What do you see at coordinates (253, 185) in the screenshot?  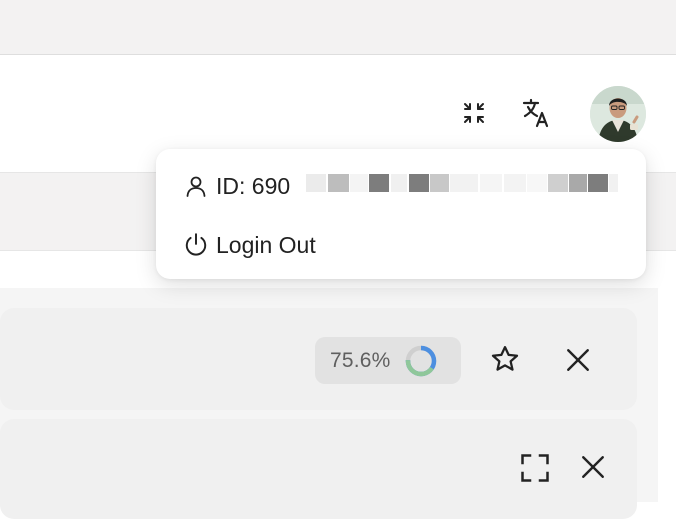 I see `user-id-text: ID: 690` at bounding box center [253, 185].